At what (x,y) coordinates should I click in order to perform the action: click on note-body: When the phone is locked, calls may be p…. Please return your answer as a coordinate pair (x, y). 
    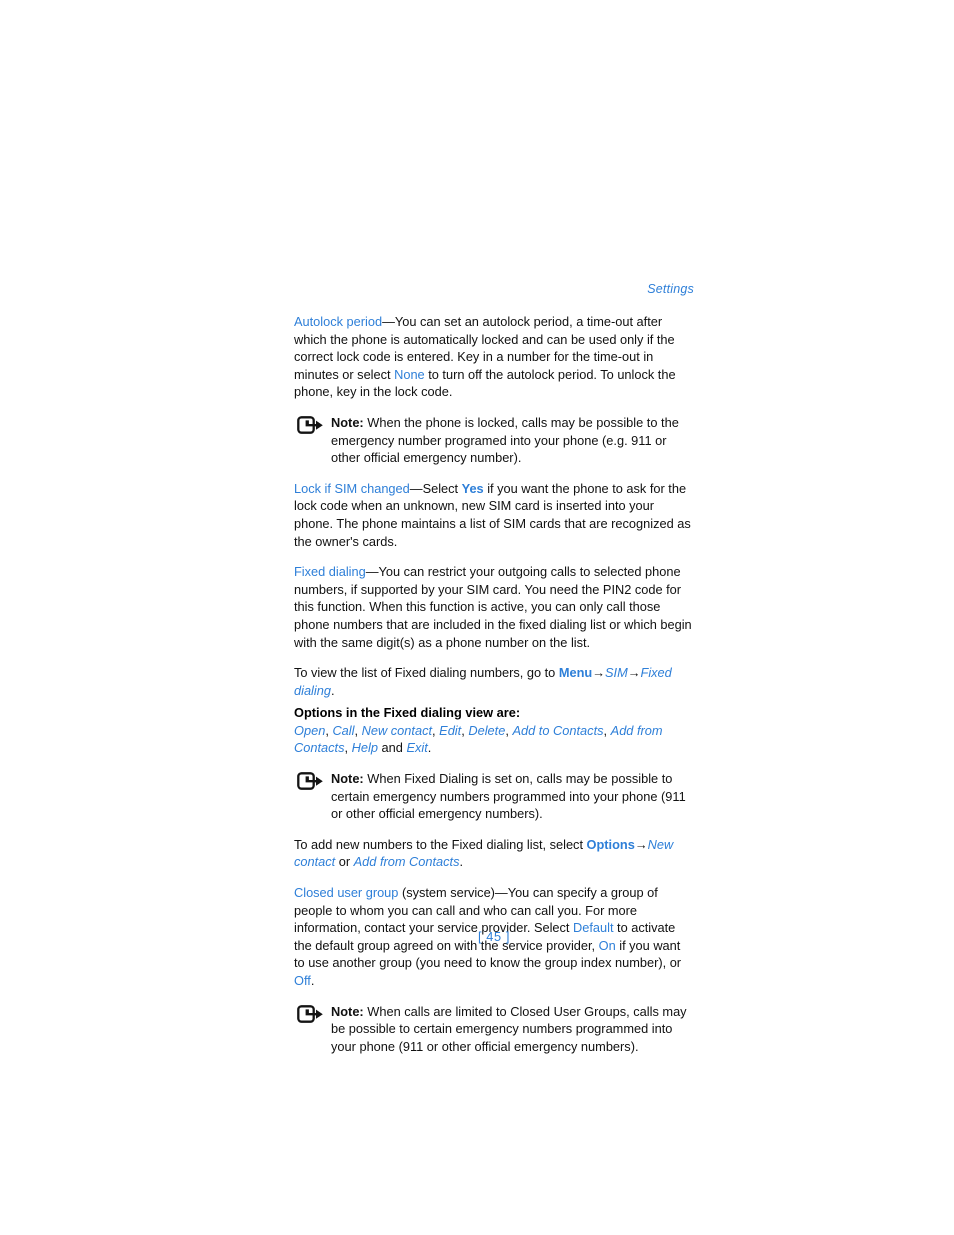
    Looking at the image, I should click on (505, 440).